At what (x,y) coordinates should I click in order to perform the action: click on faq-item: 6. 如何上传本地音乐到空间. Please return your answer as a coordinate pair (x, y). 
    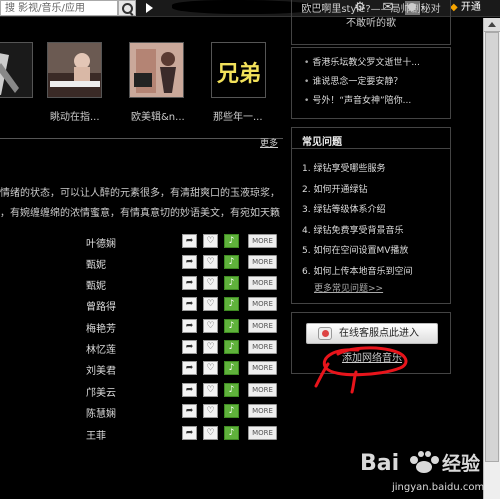
    Looking at the image, I should click on (357, 270).